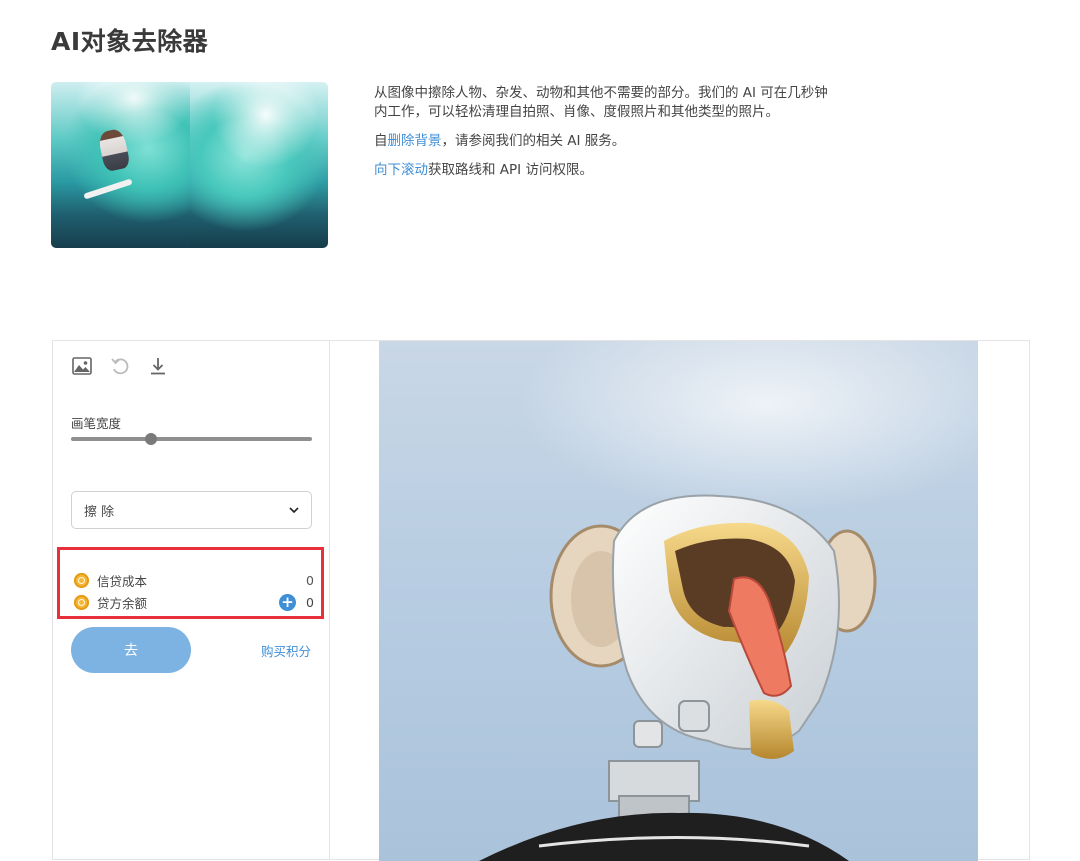 This screenshot has height=861, width=1080. What do you see at coordinates (194, 580) in the screenshot?
I see `credit-cost-row: 信贷成本 0` at bounding box center [194, 580].